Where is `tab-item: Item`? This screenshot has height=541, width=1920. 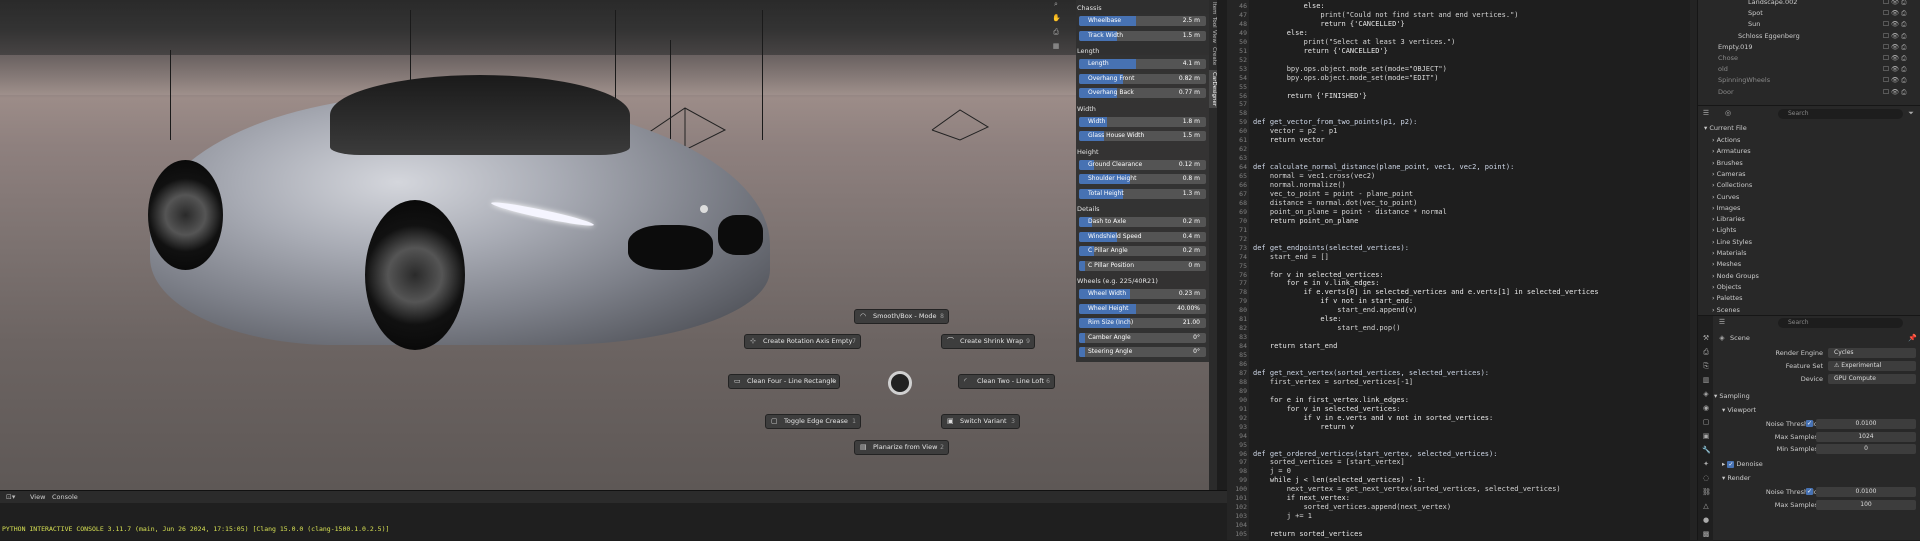
tab-item: Item is located at coordinates (1213, 8).